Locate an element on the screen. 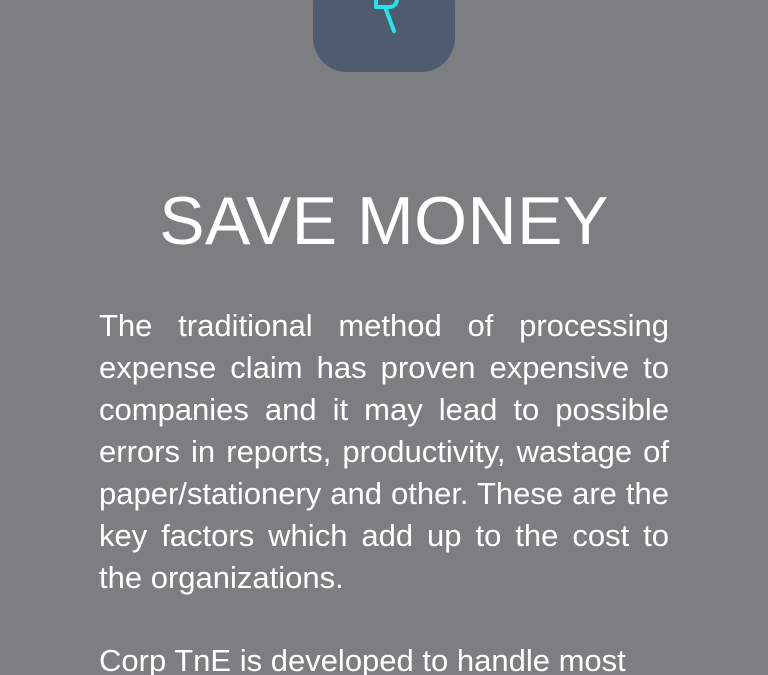 This screenshot has width=768, height=675. brand-logo-icon is located at coordinates (386, 16).